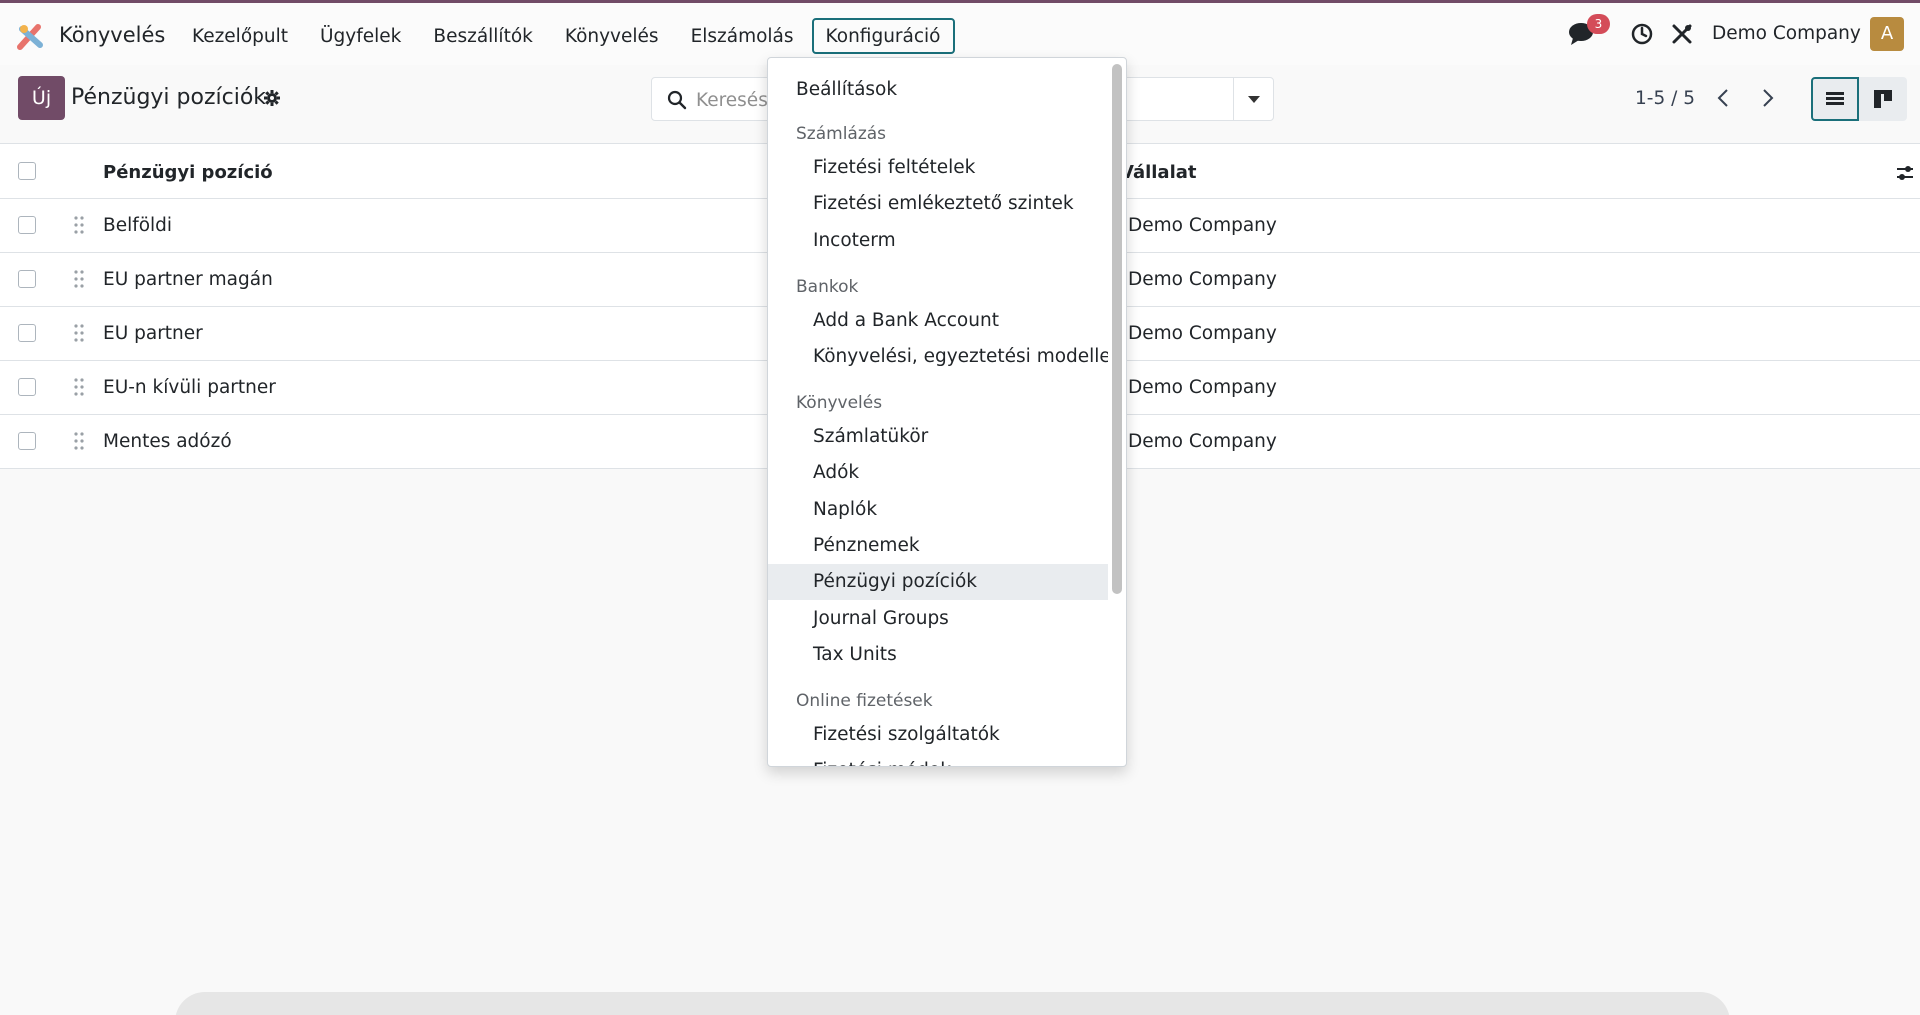 This screenshot has height=1015, width=1920. I want to click on user-avatar: A, so click(1887, 34).